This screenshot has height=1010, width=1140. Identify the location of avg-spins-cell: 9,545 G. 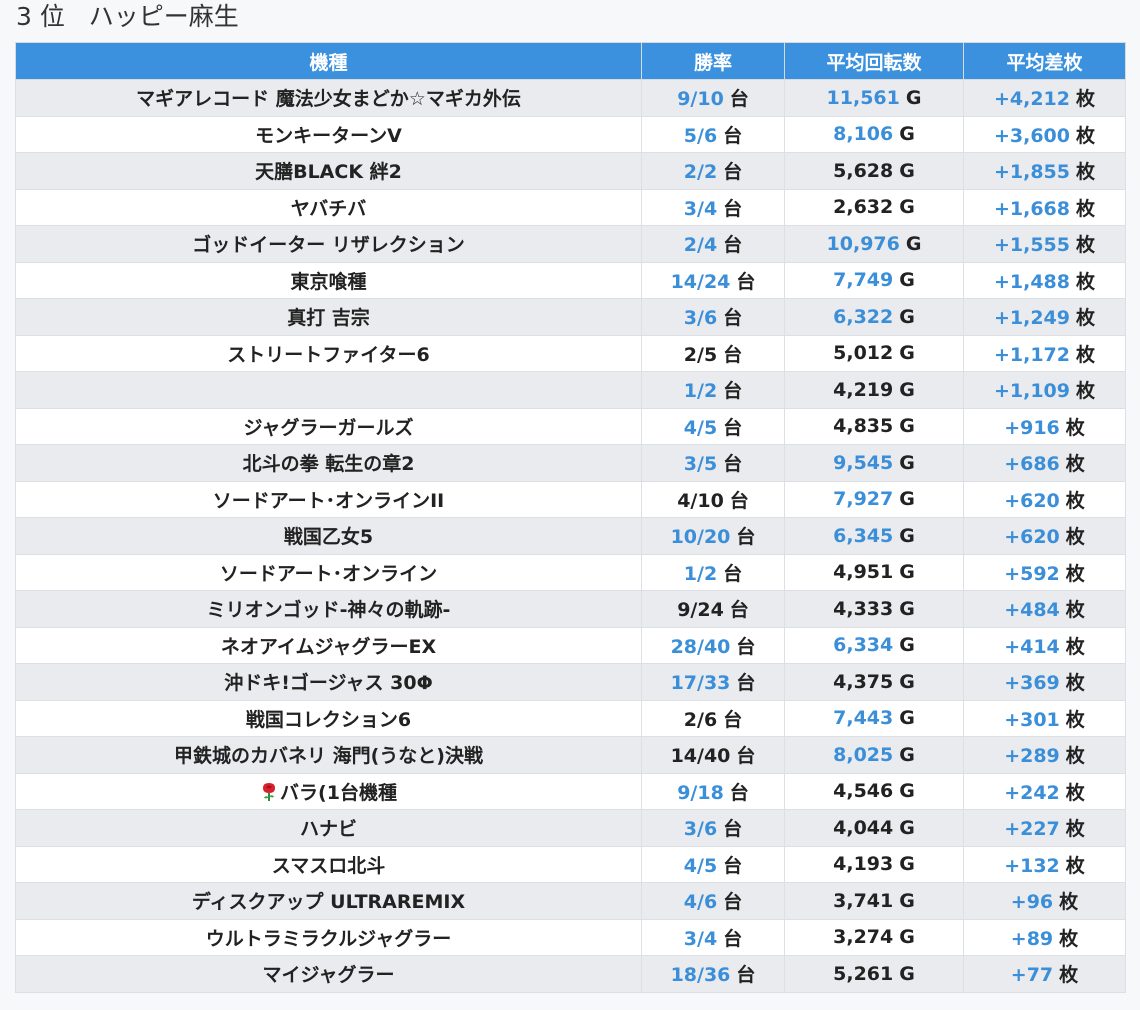
(874, 463).